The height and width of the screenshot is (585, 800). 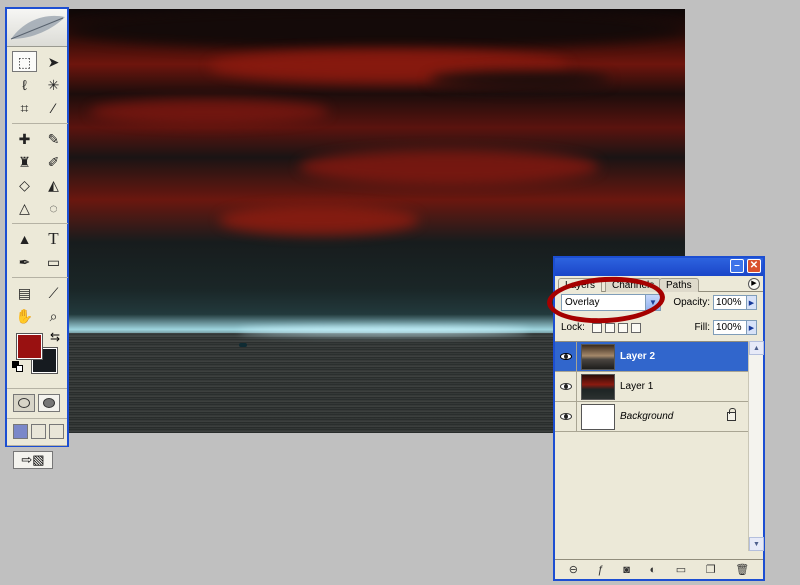 What do you see at coordinates (756, 446) in the screenshot?
I see `layer-list-scrollbar: ▲ ▼` at bounding box center [756, 446].